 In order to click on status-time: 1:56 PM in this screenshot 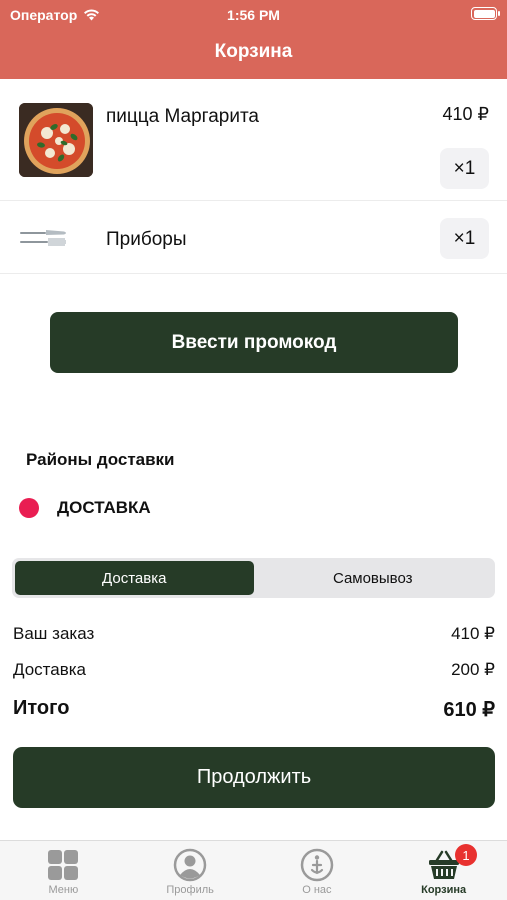, I will do `click(253, 15)`.